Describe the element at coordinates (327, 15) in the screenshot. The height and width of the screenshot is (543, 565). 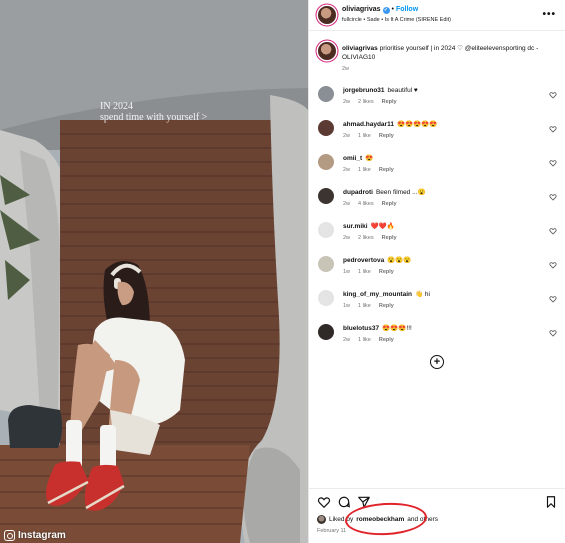
I see `author-avatar` at that location.